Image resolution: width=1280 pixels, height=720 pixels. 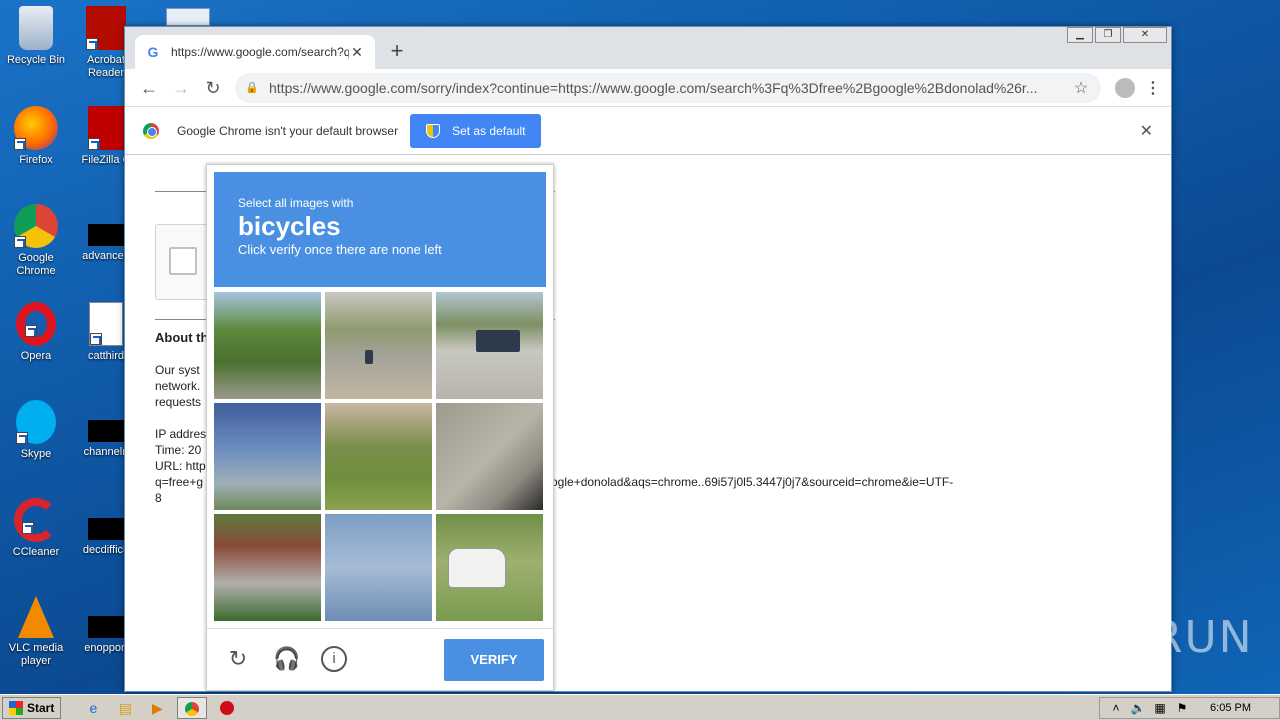 I want to click on network-icon: ▦, so click(x=1160, y=708).